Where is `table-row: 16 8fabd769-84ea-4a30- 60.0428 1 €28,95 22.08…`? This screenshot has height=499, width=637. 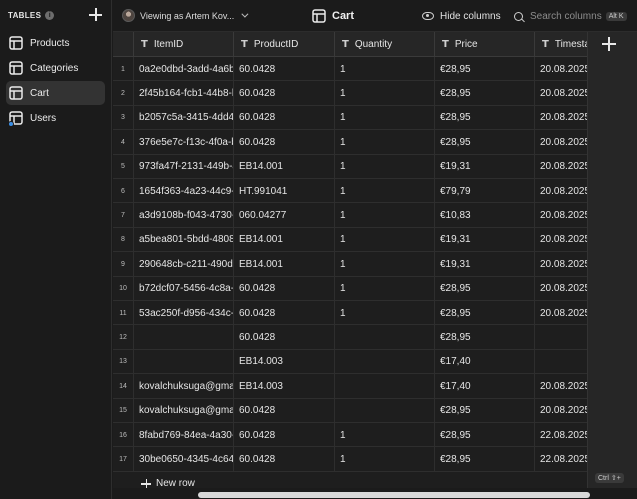 table-row: 16 8fabd769-84ea-4a30- 60.0428 1 €28,95 22.08… is located at coordinates (350, 435).